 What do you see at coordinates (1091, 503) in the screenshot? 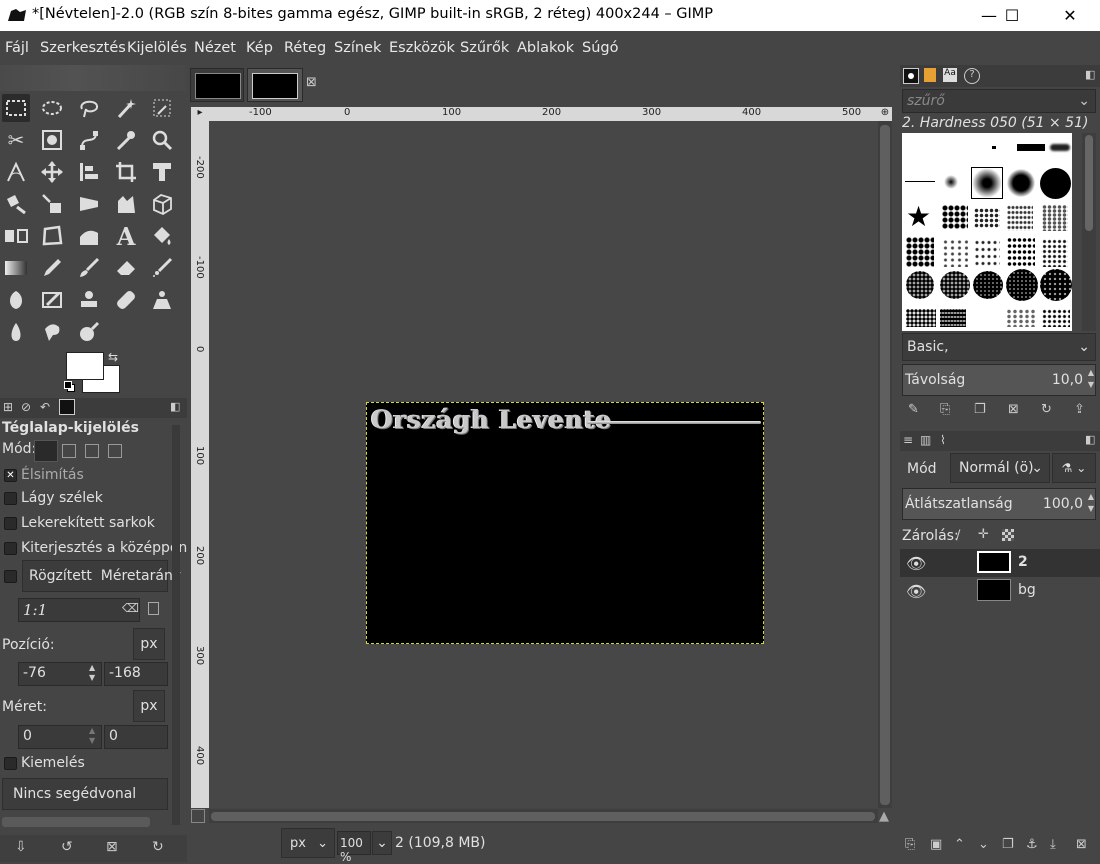
I see `opacity-spin-icon: ▲ ▼` at bounding box center [1091, 503].